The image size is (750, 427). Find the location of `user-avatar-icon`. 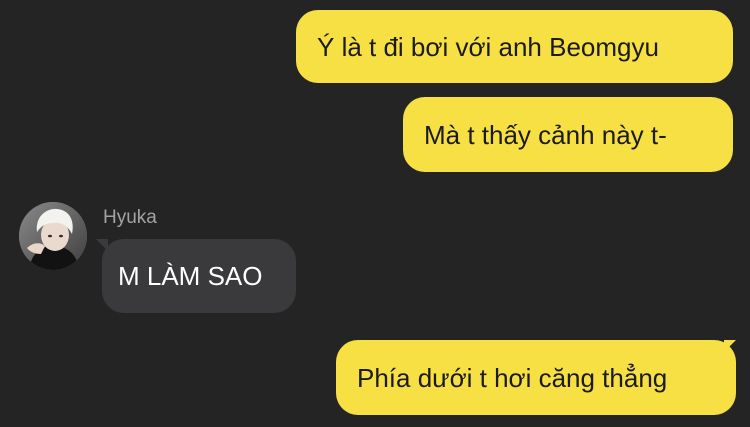

user-avatar-icon is located at coordinates (53, 236).